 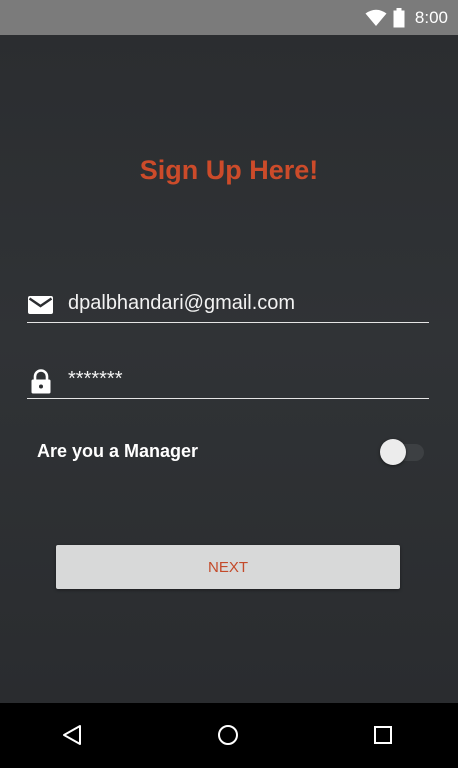 I want to click on manager-label: Are you a Manager, so click(x=118, y=451).